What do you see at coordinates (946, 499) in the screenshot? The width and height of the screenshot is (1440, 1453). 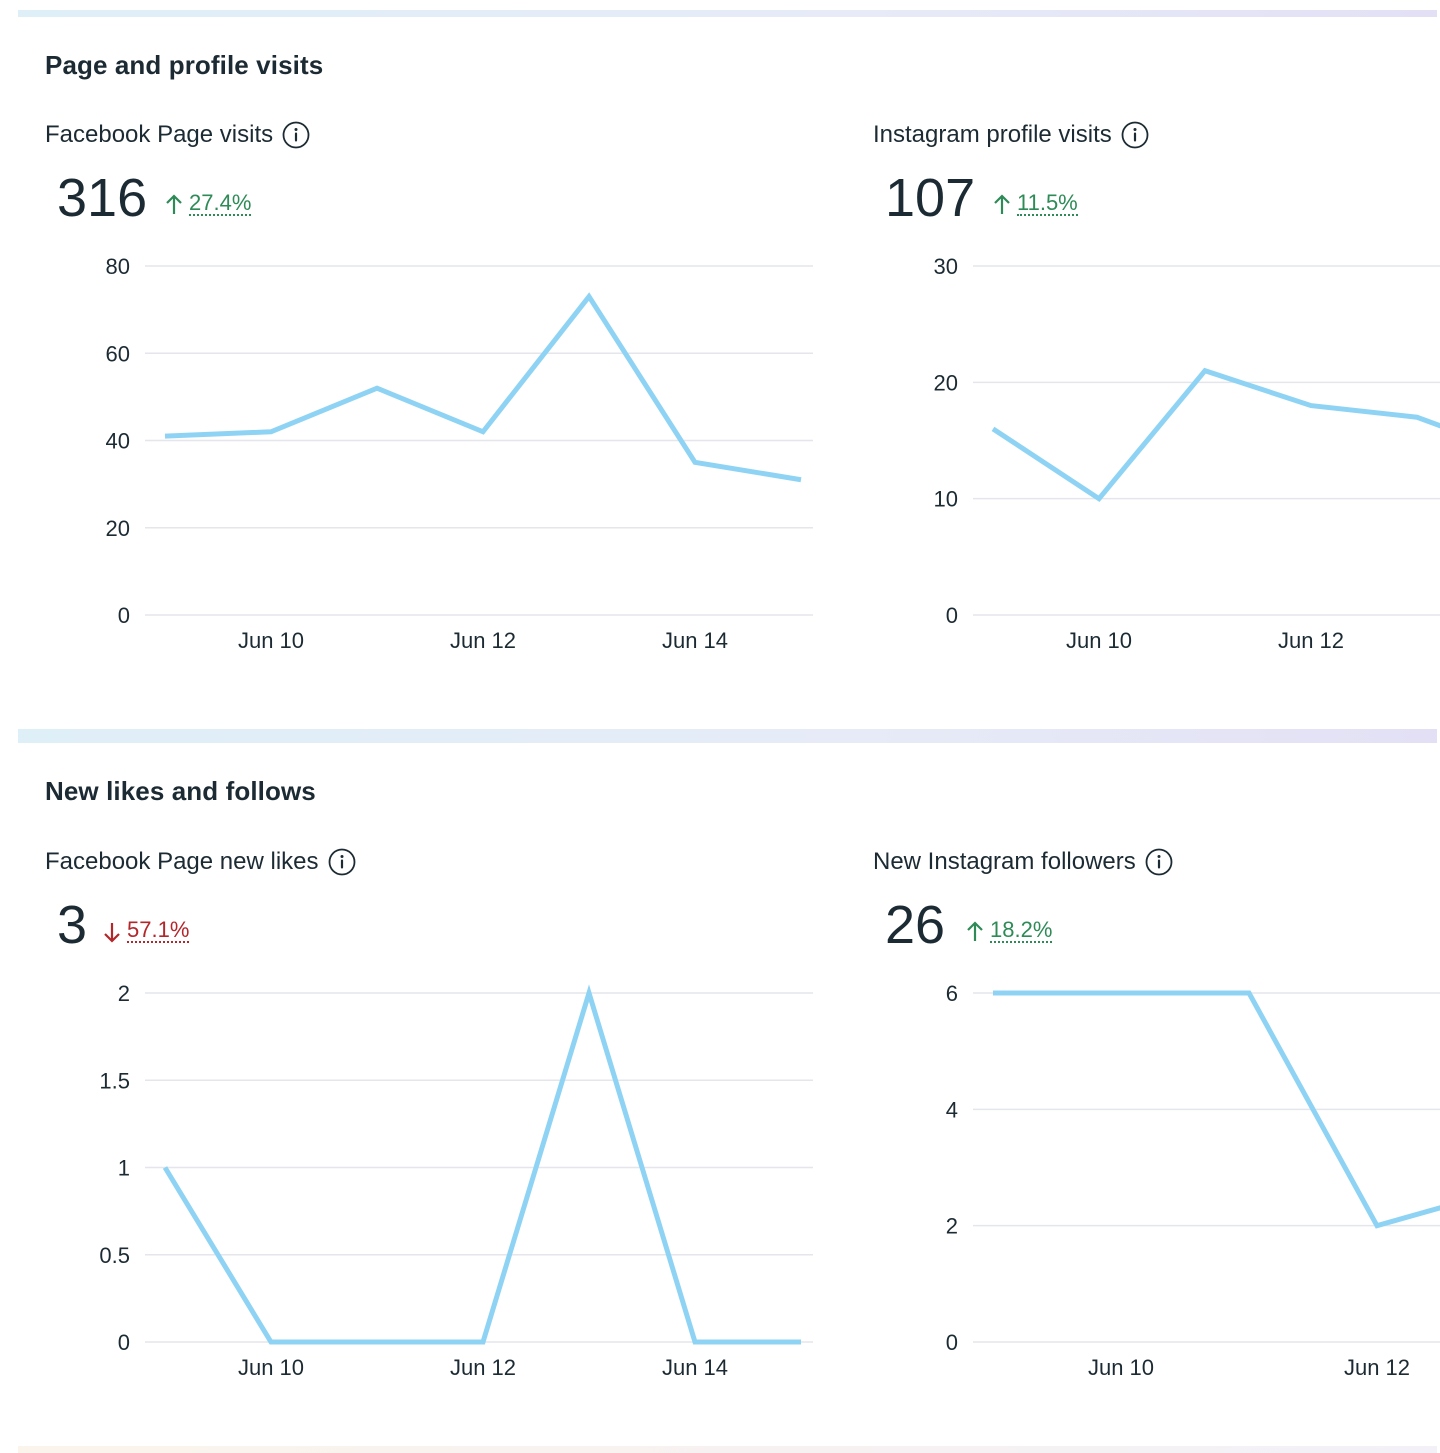 I see `y-tick-label: 10` at bounding box center [946, 499].